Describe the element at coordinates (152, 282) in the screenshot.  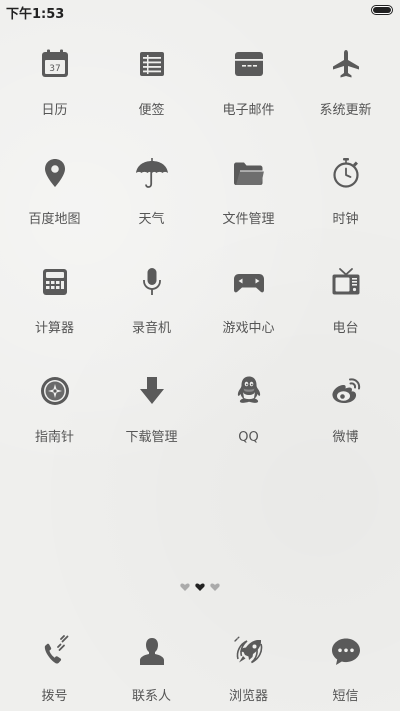
I see `microphone-icon` at that location.